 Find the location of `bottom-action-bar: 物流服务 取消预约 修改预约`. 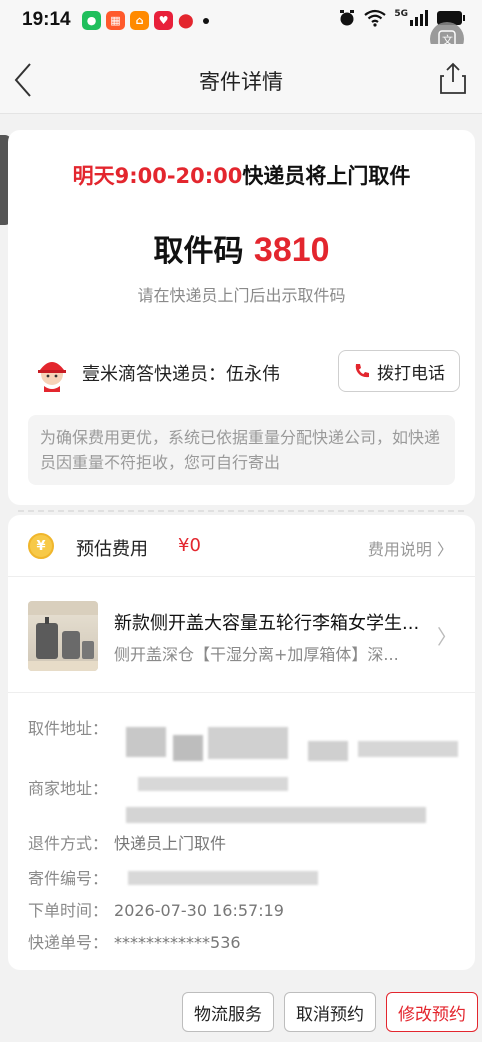

bottom-action-bar: 物流服务 取消预约 修改预约 is located at coordinates (241, 1011).